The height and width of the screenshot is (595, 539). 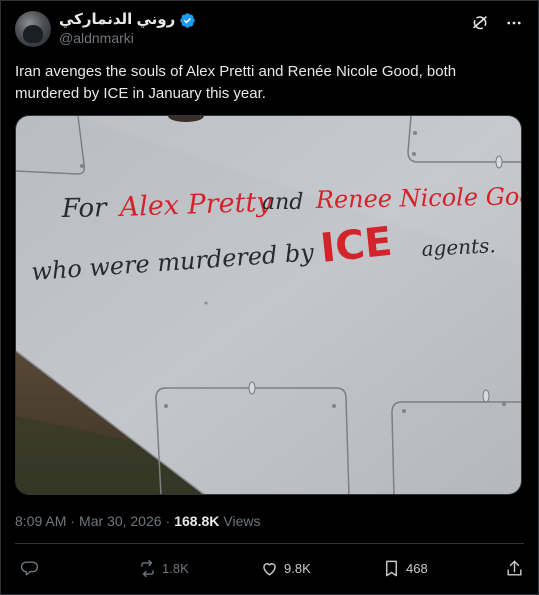 What do you see at coordinates (33, 29) in the screenshot?
I see `avatar` at bounding box center [33, 29].